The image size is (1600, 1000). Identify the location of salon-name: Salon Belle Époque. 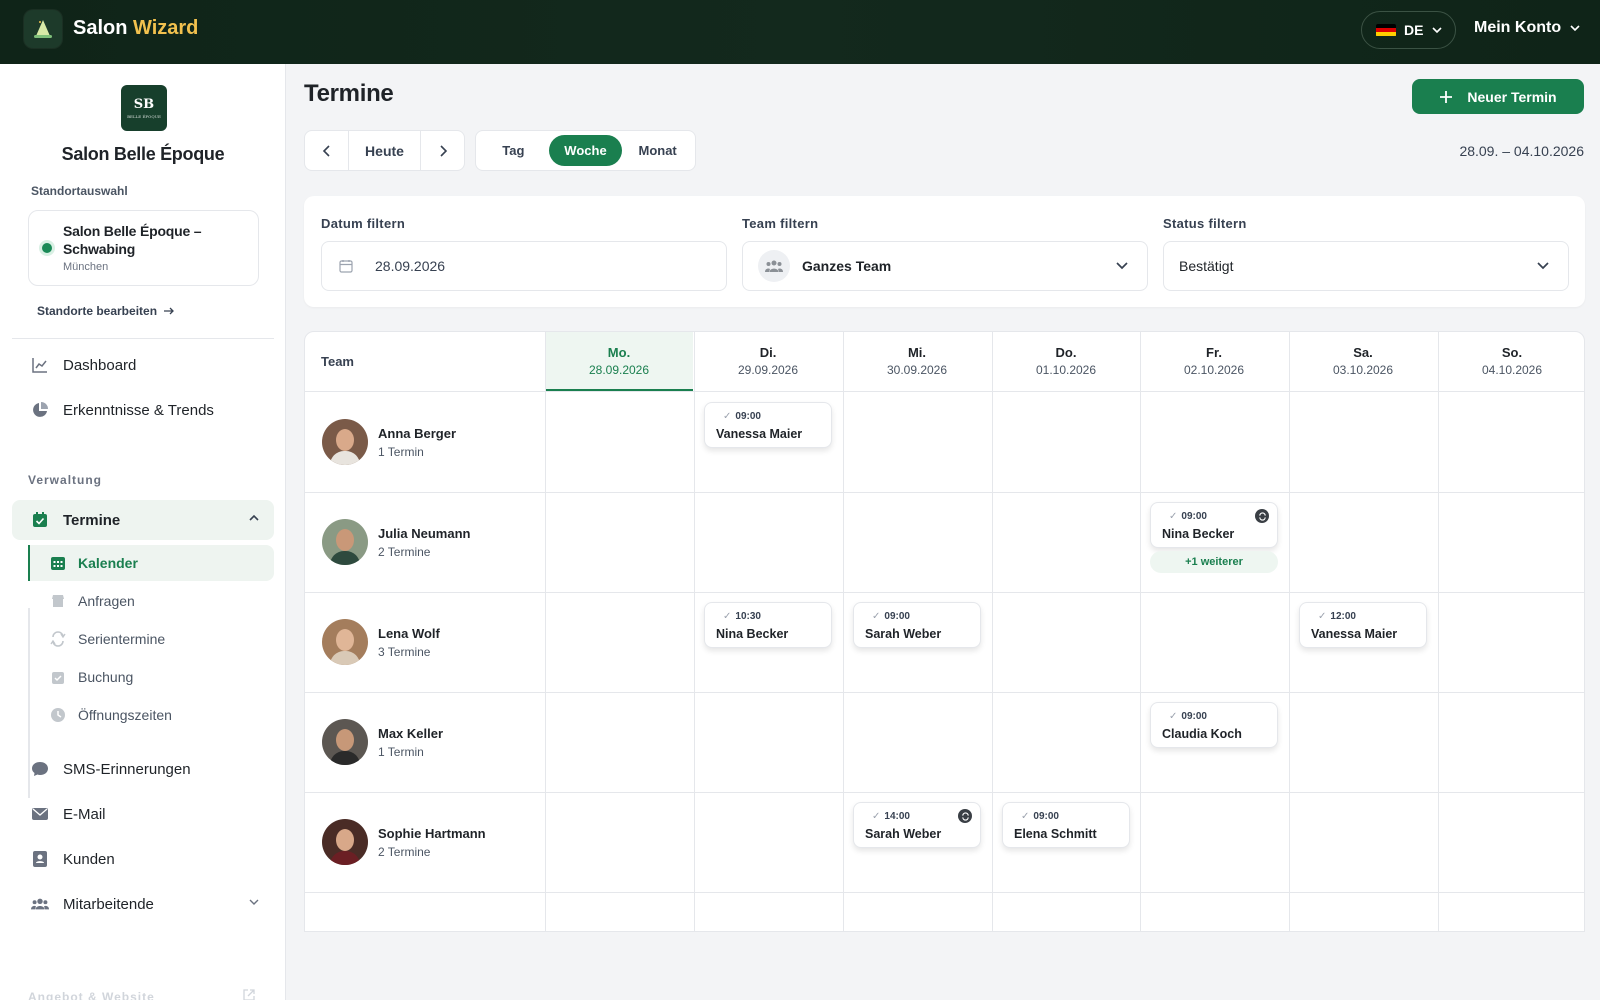
(143, 154).